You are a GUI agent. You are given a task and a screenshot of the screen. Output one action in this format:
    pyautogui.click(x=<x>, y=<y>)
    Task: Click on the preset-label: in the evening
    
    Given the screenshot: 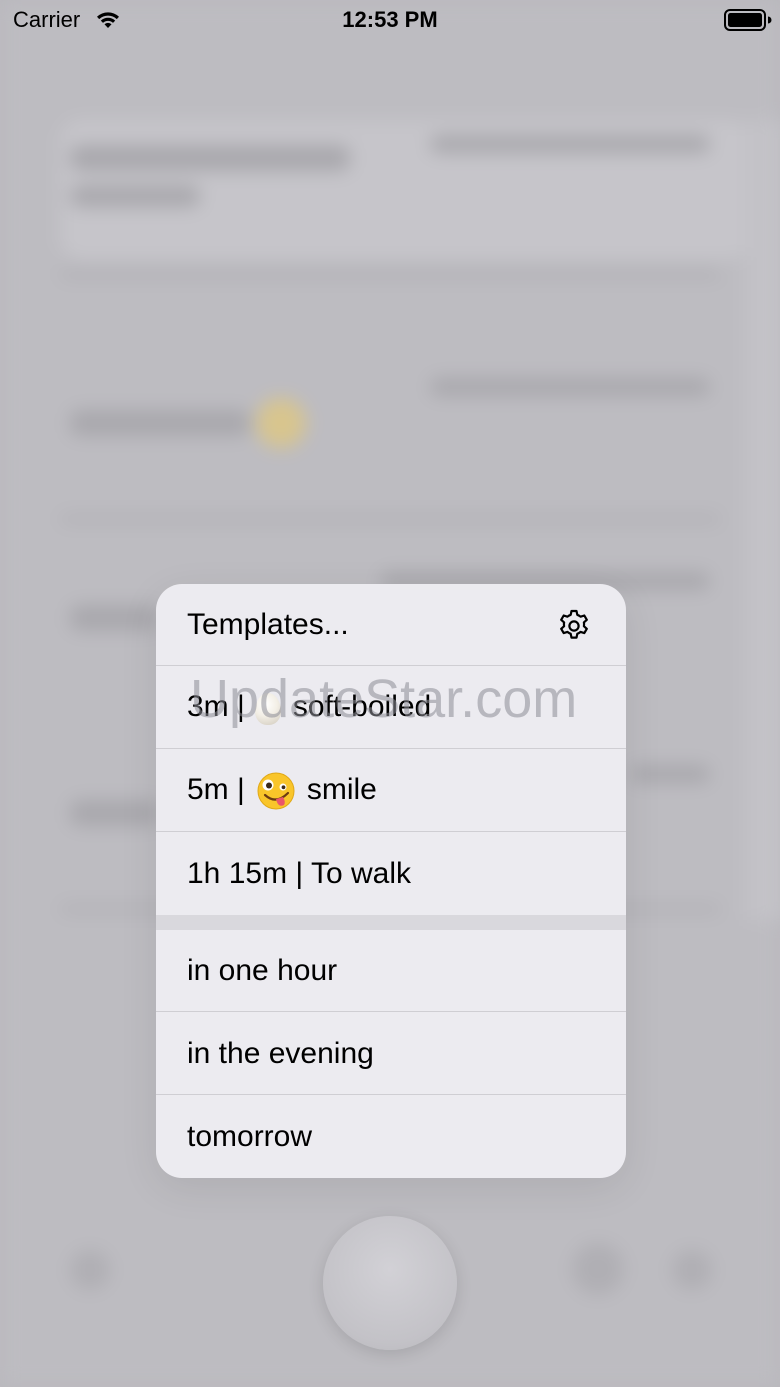 What is the action you would take?
    pyautogui.click(x=280, y=1053)
    